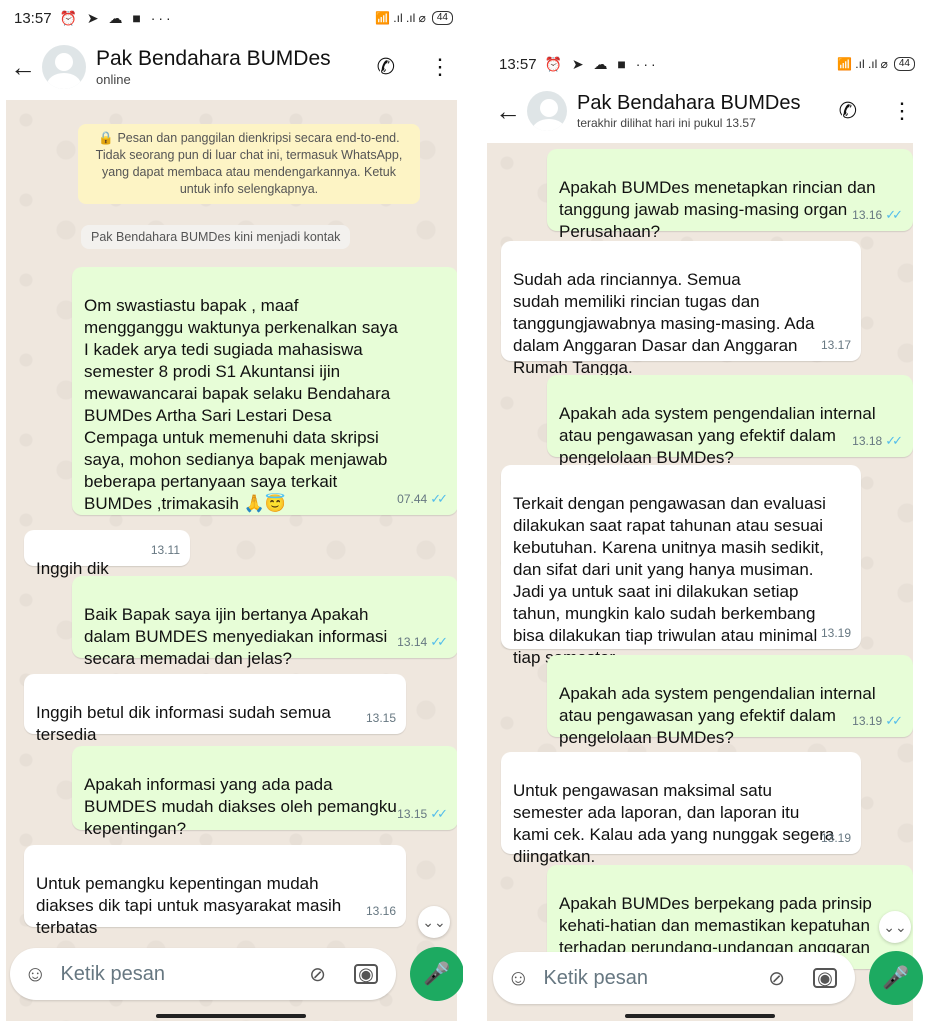 This screenshot has width=925, height=1021. I want to click on message-meta: 13.15, so click(381, 718).